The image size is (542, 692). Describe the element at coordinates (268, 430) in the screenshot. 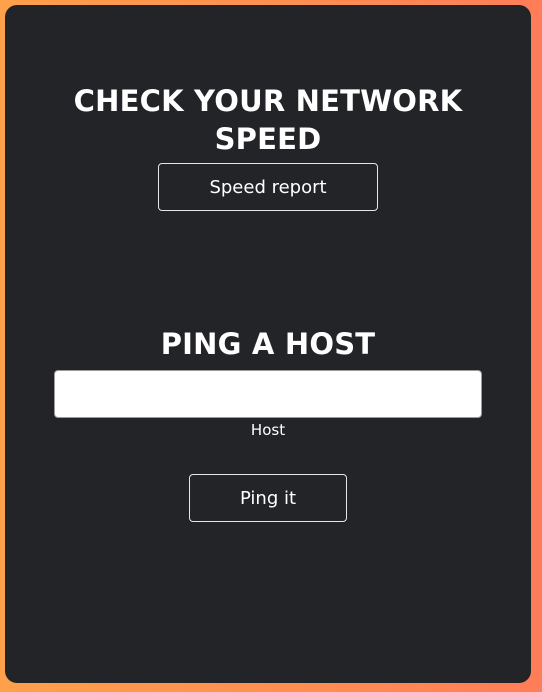

I see `host-input-label: Host` at that location.